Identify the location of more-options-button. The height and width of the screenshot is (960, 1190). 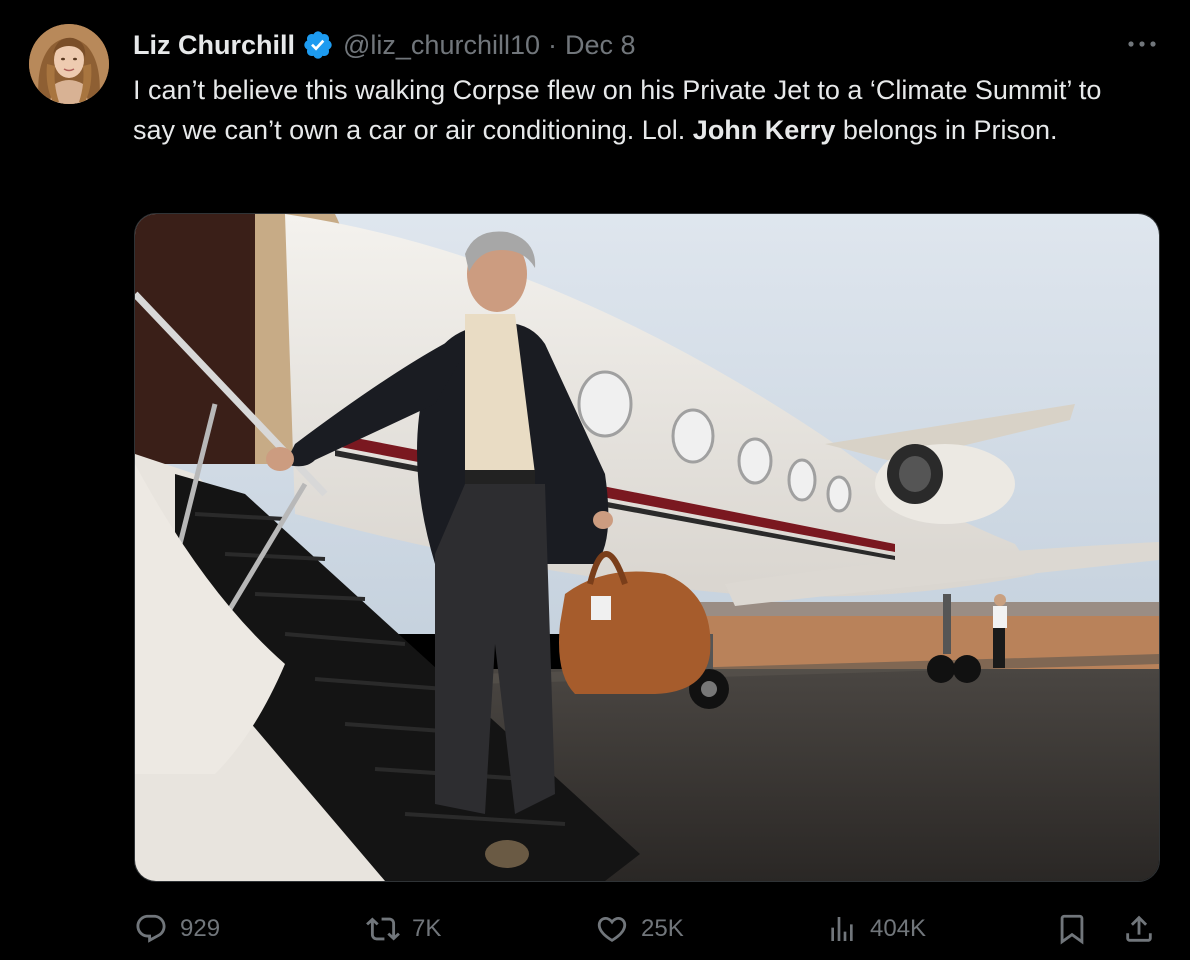
(1142, 44).